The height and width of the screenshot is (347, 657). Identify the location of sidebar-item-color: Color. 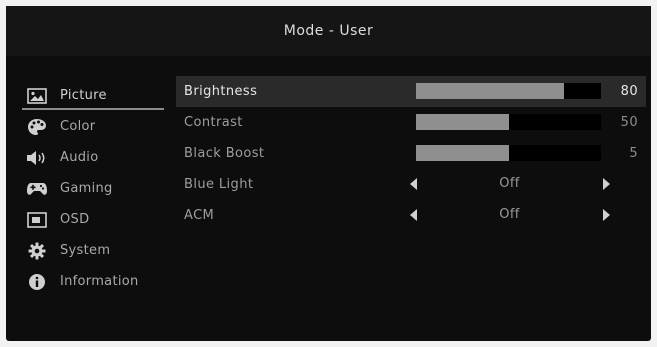
(93, 126).